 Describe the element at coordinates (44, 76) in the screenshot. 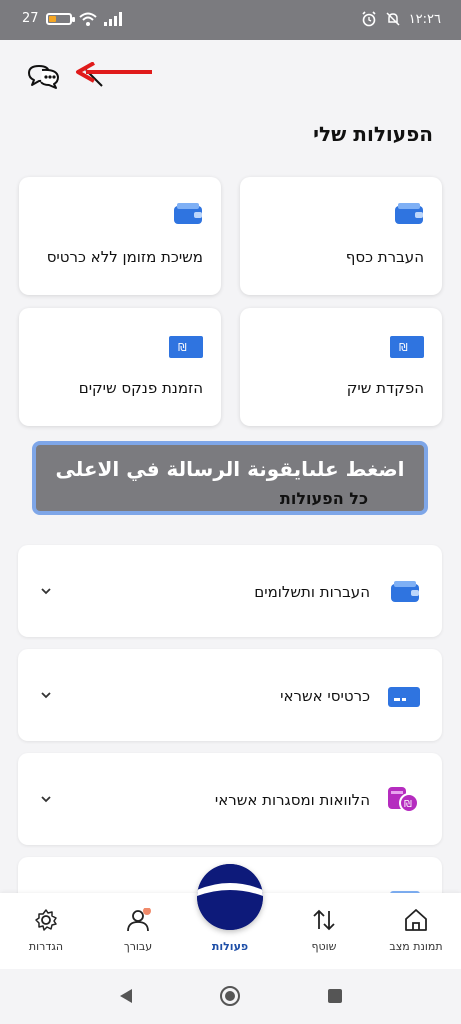

I see `message-icon` at that location.